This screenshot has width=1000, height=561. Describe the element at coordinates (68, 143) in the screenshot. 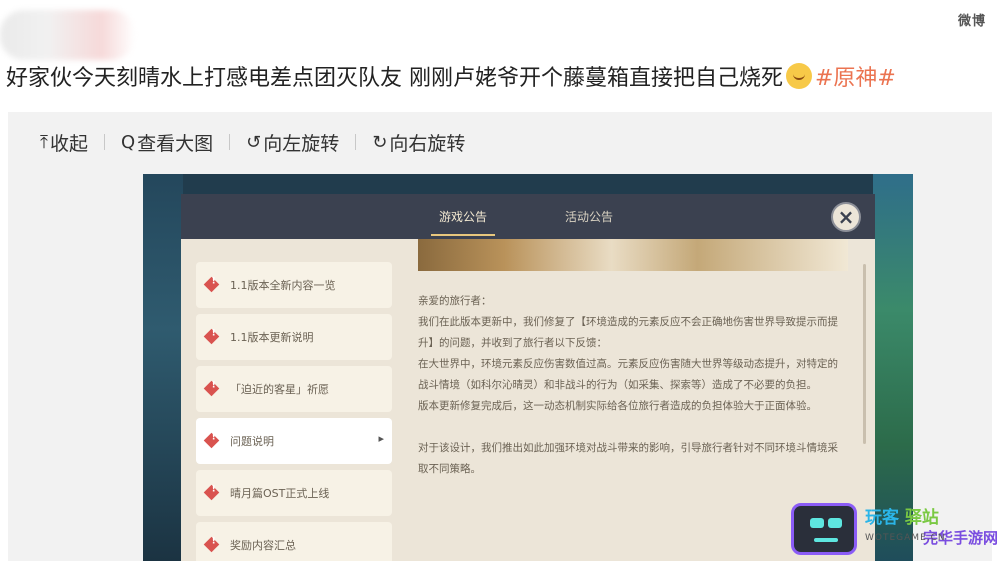

I see `collapse-label: 收起` at that location.